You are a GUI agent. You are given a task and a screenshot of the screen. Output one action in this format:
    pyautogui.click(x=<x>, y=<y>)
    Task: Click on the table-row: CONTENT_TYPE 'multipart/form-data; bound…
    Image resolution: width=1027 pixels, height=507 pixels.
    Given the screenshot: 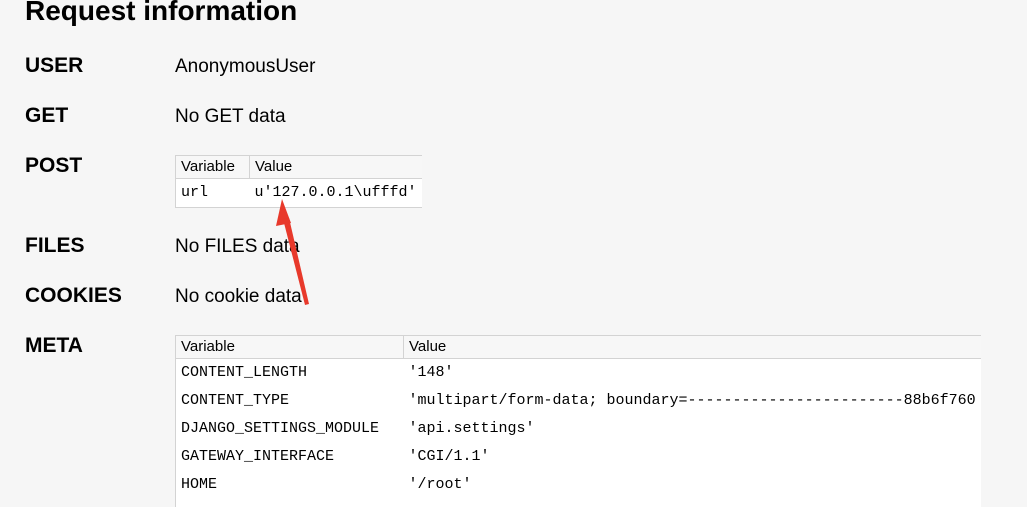 What is the action you would take?
    pyautogui.click(x=578, y=401)
    